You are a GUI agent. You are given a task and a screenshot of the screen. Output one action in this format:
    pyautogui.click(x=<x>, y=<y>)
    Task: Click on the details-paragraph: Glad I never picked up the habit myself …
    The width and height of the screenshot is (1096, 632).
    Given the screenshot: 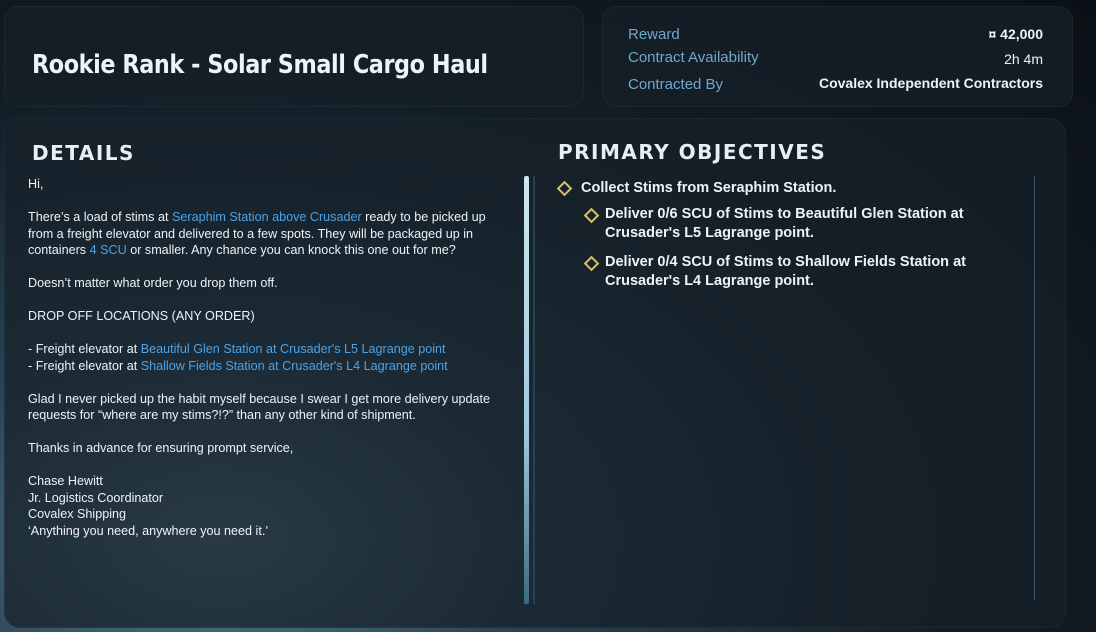 What is the action you would take?
    pyautogui.click(x=259, y=407)
    